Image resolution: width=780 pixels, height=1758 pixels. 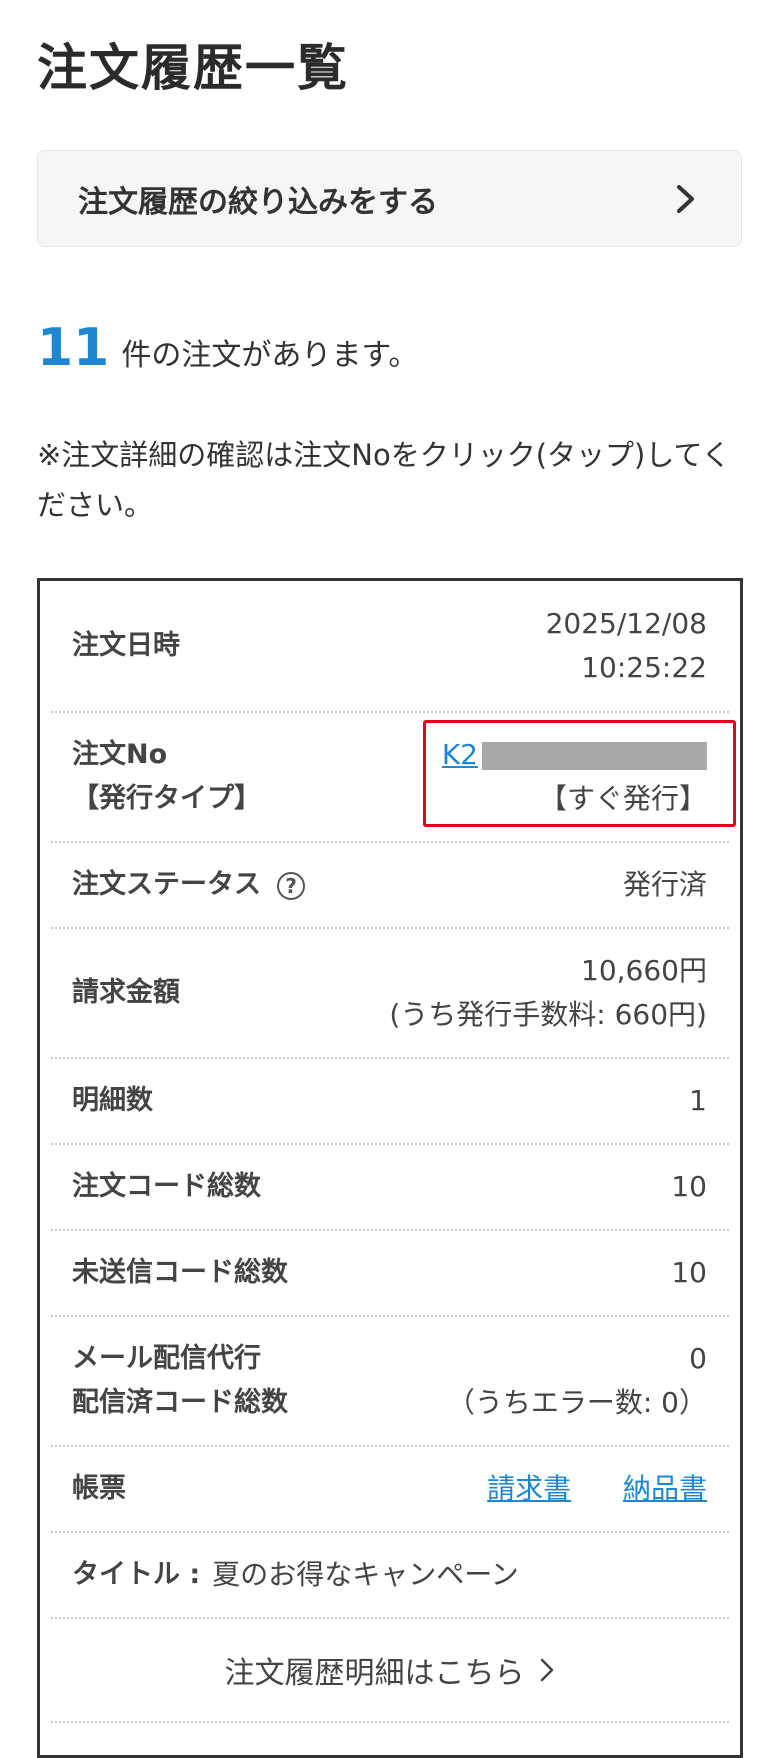 What do you see at coordinates (166, 1186) in the screenshot?
I see `order-code-total-label: 注文コード総数` at bounding box center [166, 1186].